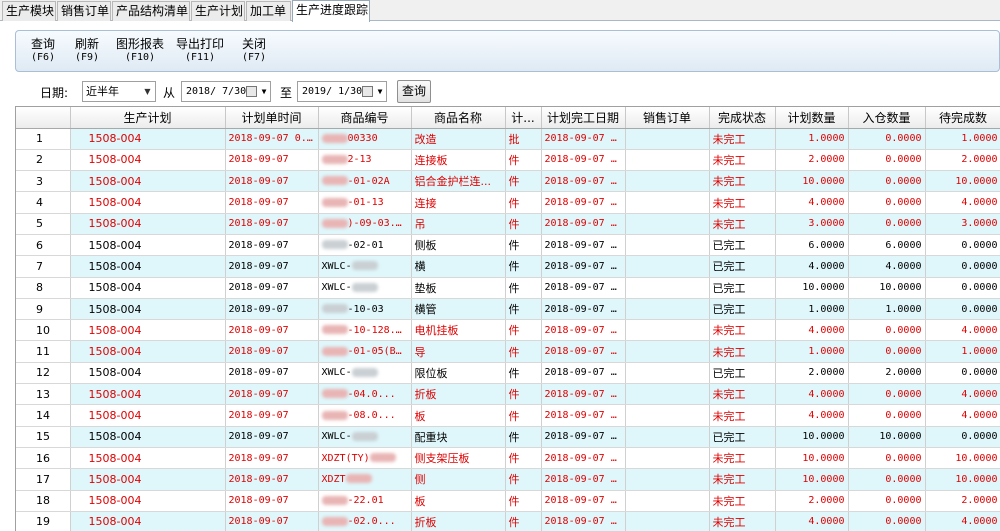 The image size is (1000, 531). What do you see at coordinates (458, 458) in the screenshot?
I see `product-name-cell: 侧支架压板` at bounding box center [458, 458].